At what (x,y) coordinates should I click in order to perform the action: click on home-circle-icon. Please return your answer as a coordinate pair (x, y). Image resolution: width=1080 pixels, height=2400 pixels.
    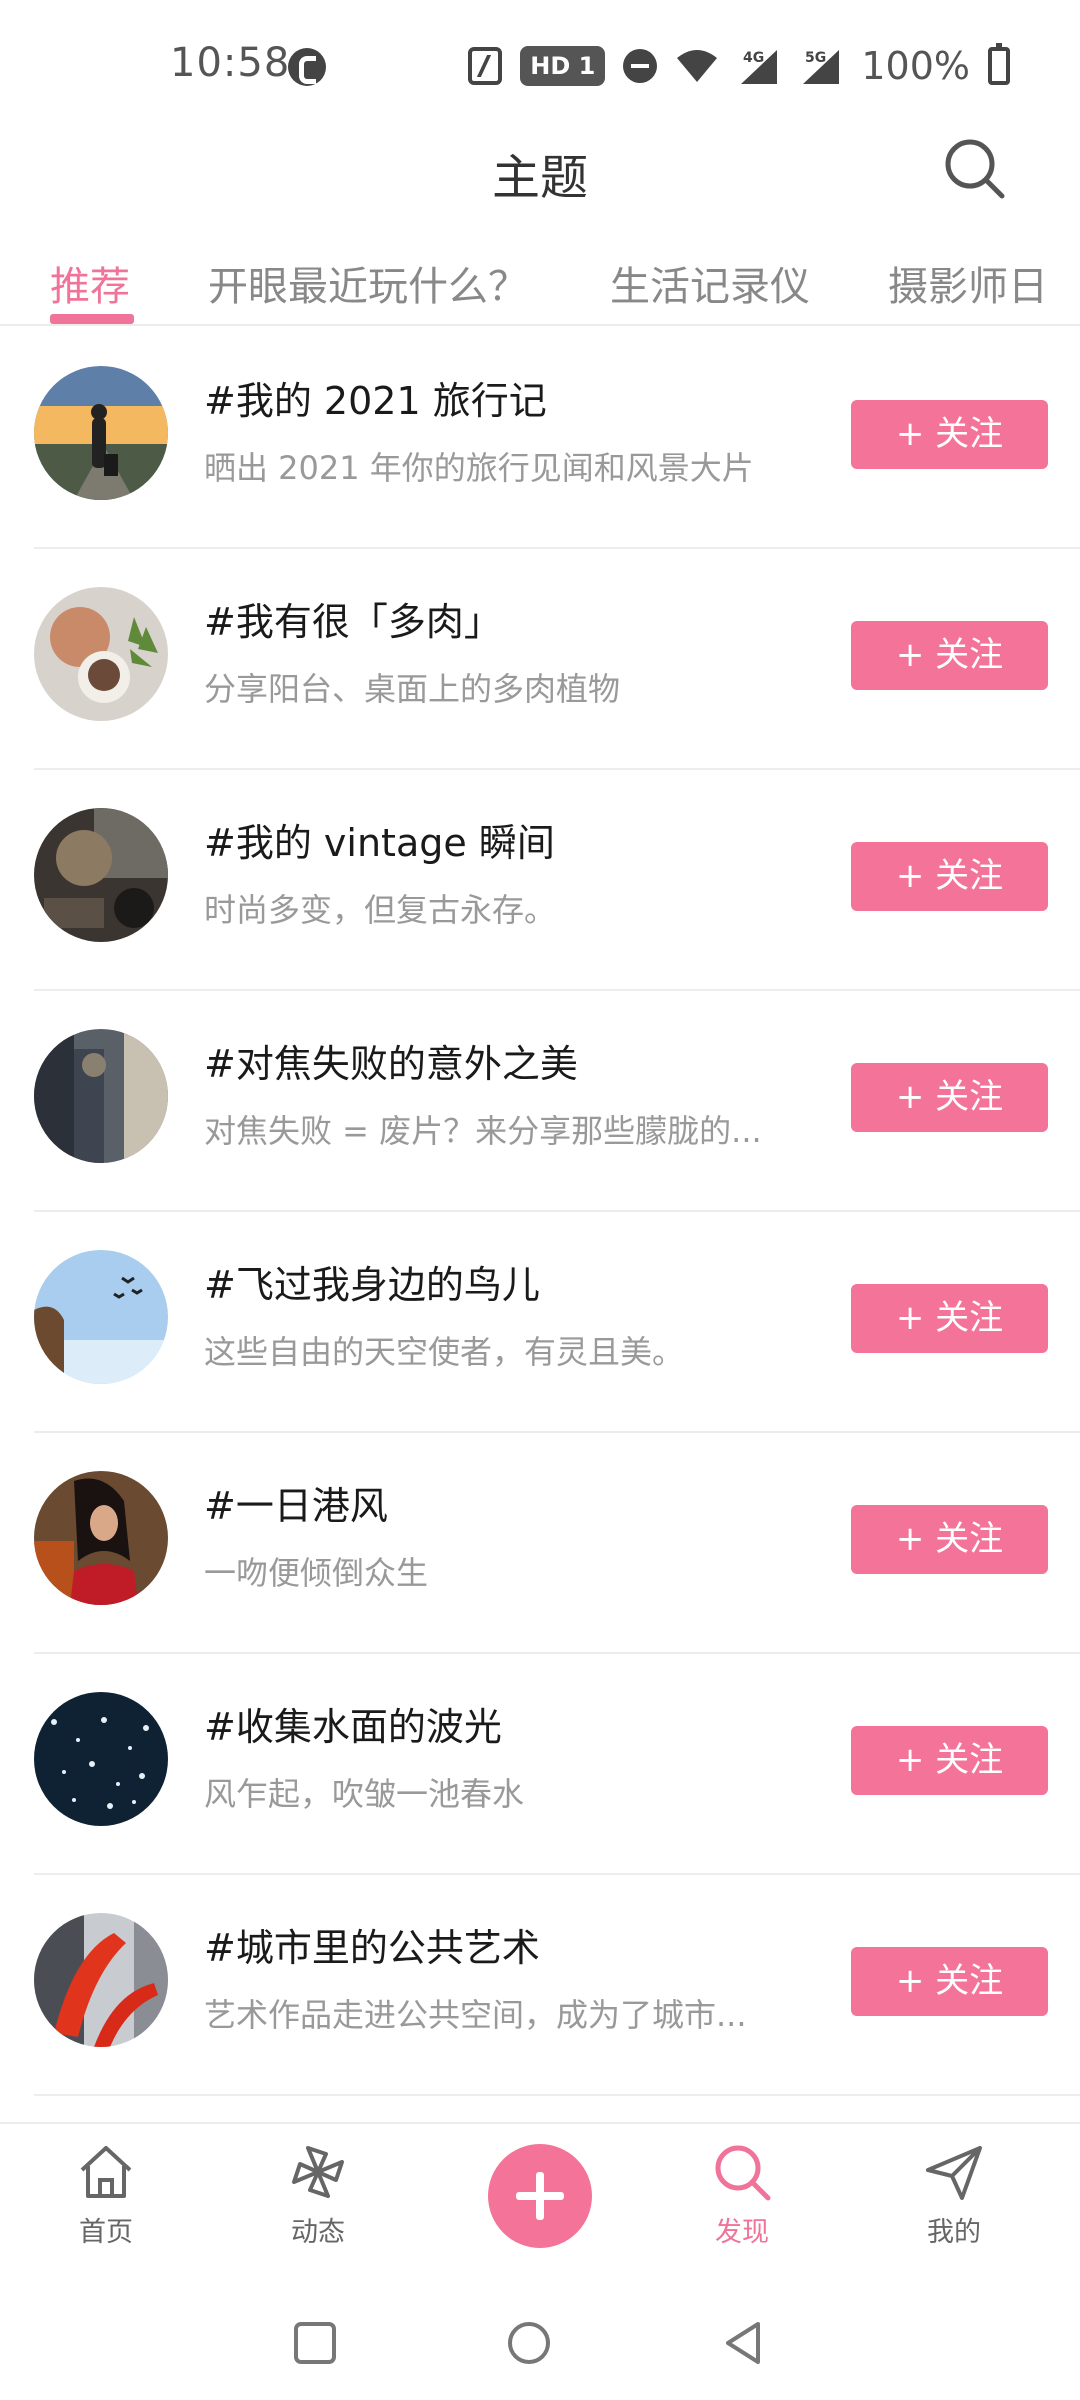
    Looking at the image, I should click on (529, 2343).